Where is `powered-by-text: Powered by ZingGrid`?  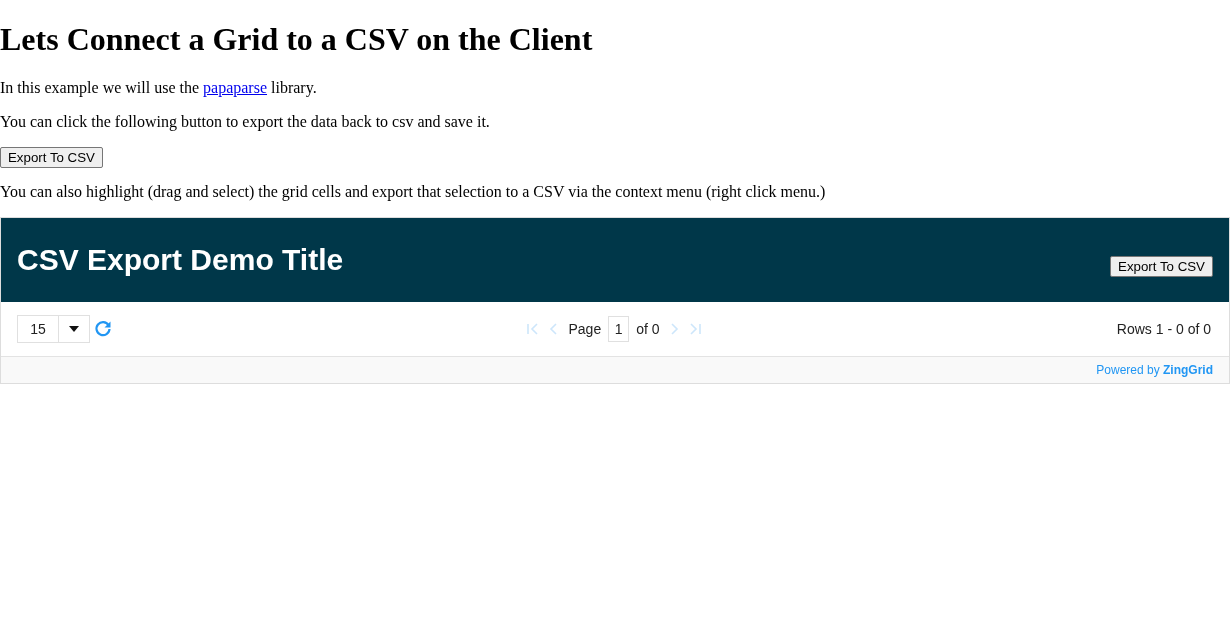 powered-by-text: Powered by ZingGrid is located at coordinates (1154, 370).